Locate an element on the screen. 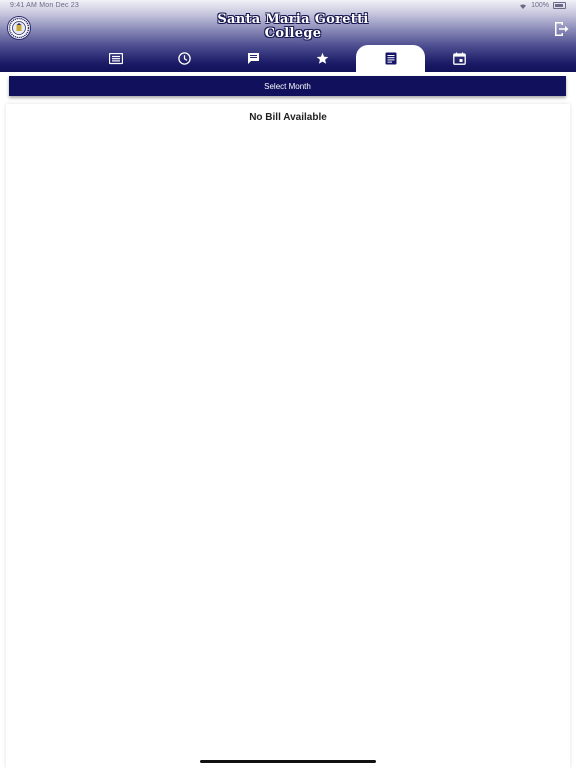  tab-attendance is located at coordinates (185, 58).